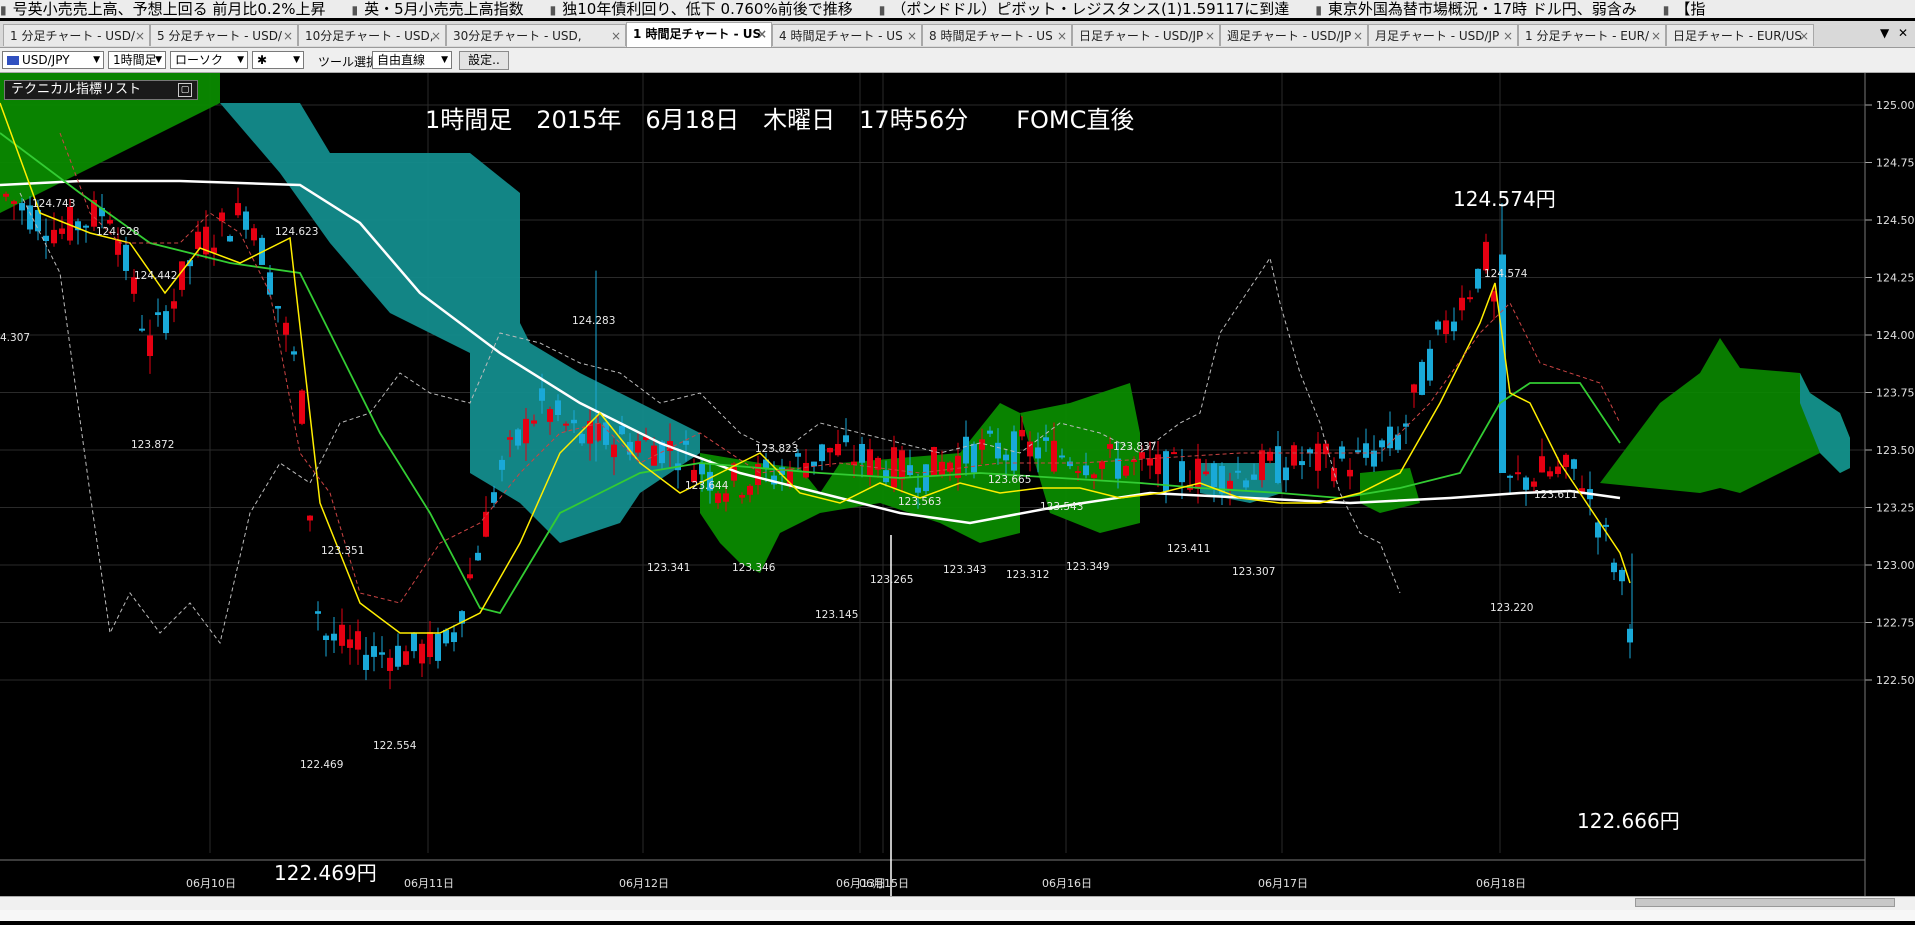 This screenshot has height=925, width=1915. I want to click on tab-active: 1 時間足チャート - US ×, so click(699, 34).